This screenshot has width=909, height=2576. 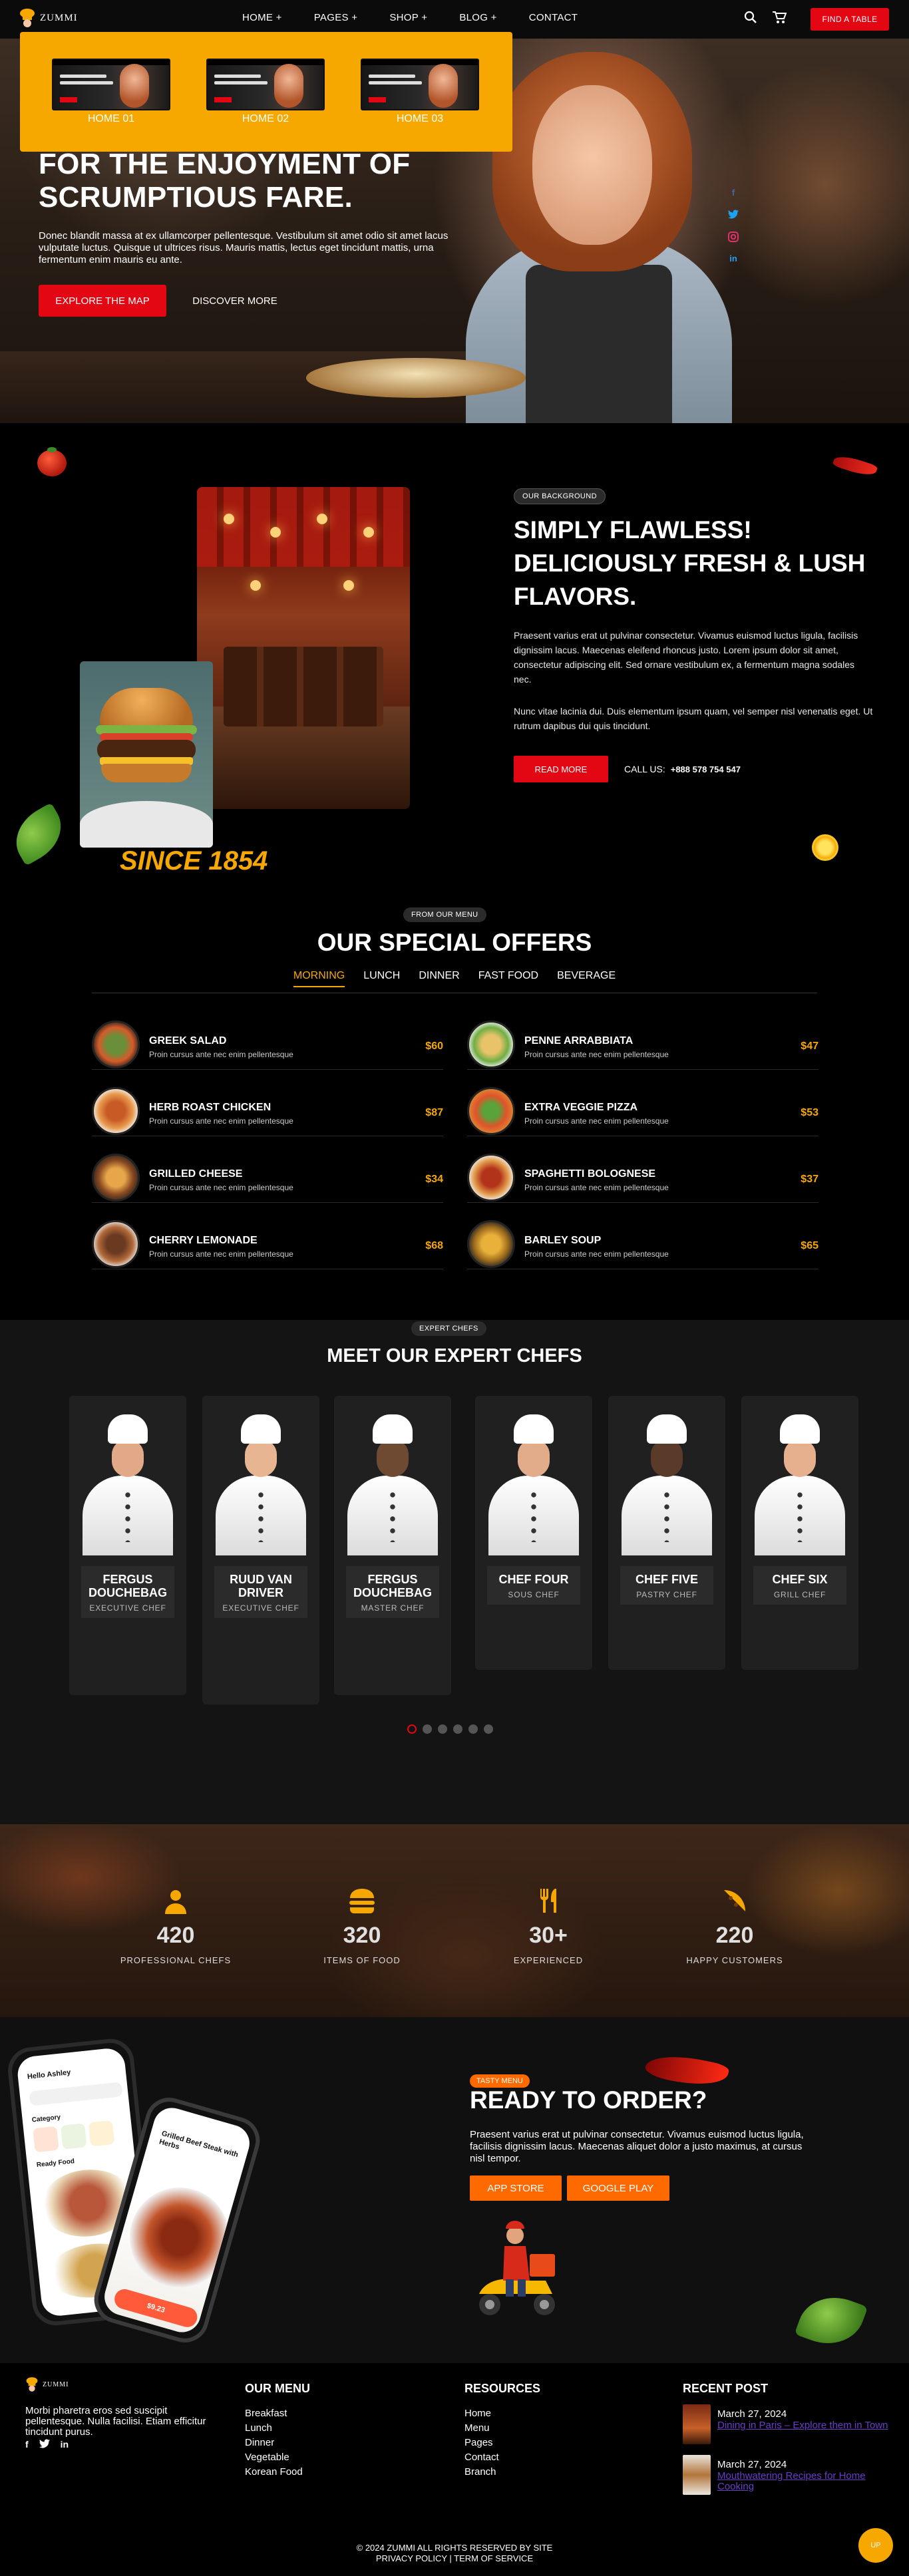 What do you see at coordinates (502, 2428) in the screenshot?
I see `footer-link: Menu` at bounding box center [502, 2428].